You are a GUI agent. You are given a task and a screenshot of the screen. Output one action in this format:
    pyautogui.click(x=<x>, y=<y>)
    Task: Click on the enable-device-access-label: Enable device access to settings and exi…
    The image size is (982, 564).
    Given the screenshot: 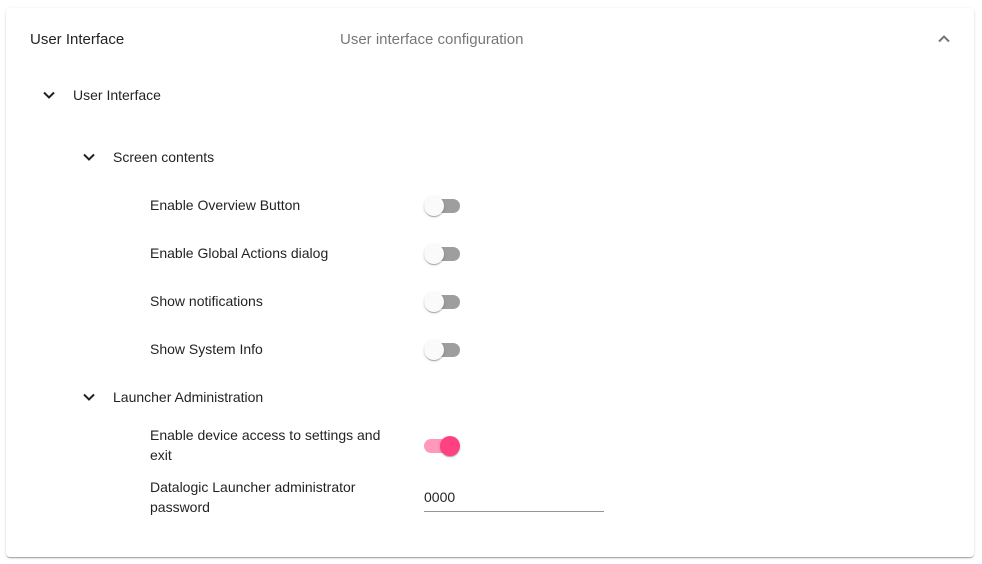 What is the action you would take?
    pyautogui.click(x=265, y=445)
    